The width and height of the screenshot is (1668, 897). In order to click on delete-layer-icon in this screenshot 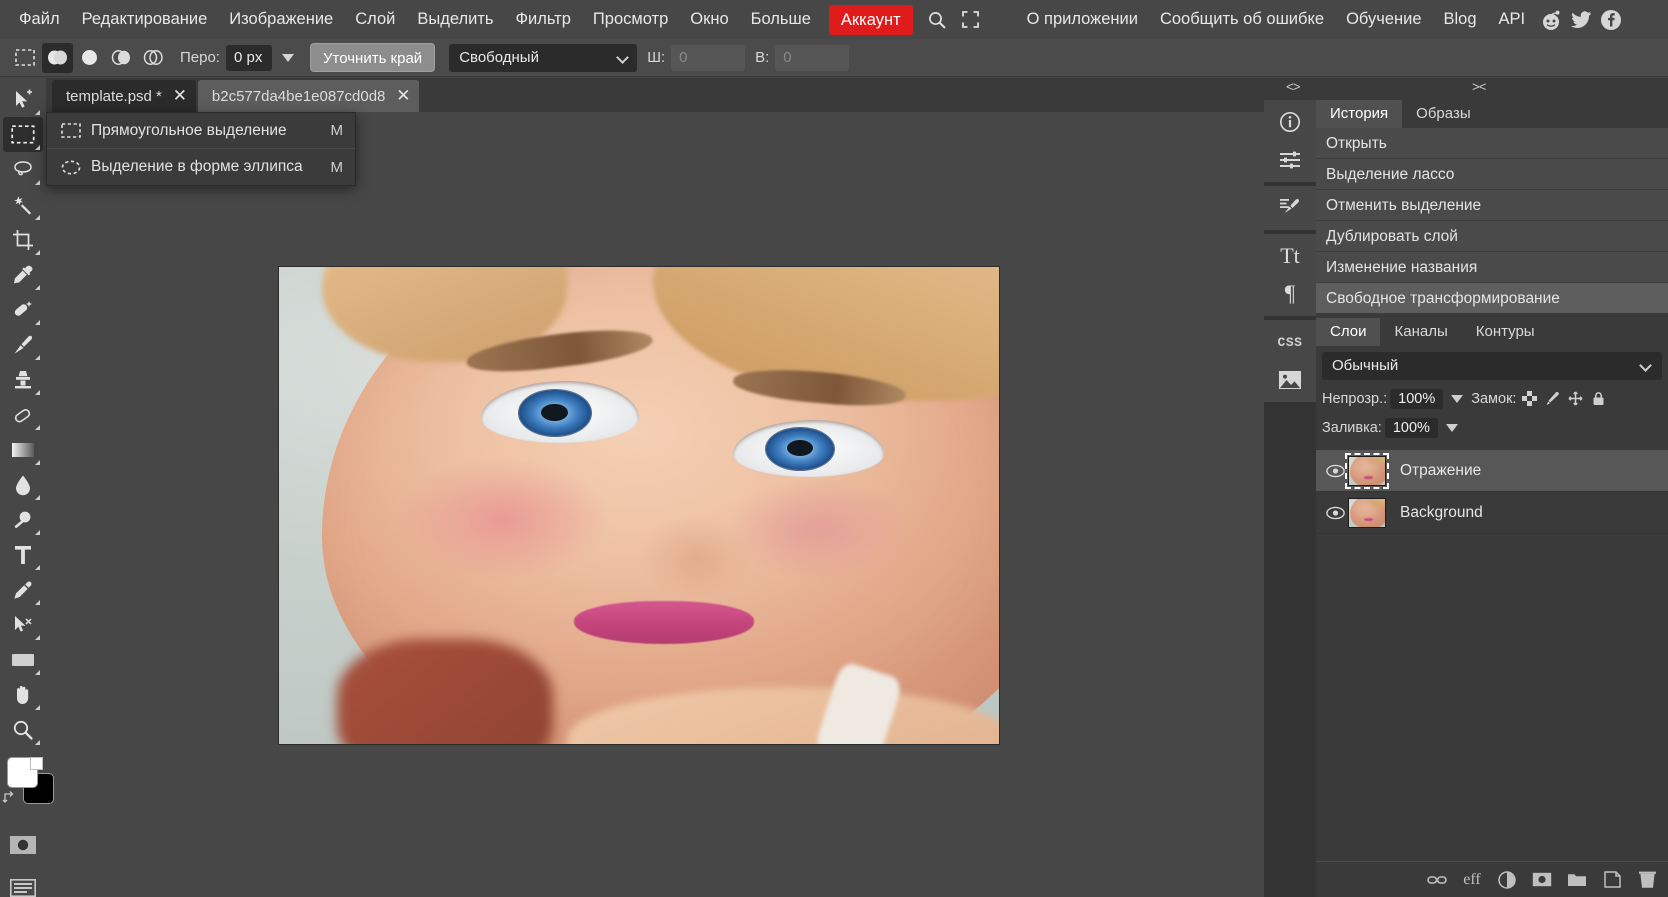, I will do `click(1647, 880)`.